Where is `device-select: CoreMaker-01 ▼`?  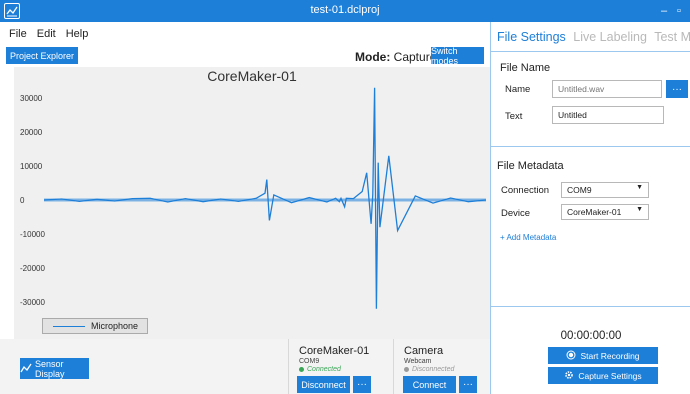
device-select: CoreMaker-01 ▼ is located at coordinates (605, 212).